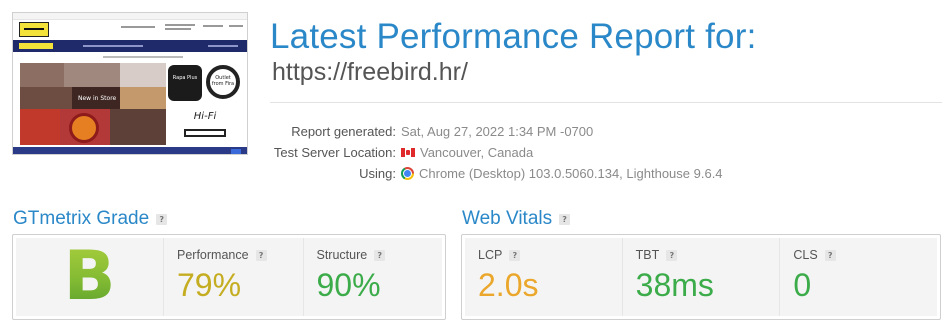 This screenshot has height=336, width=949. I want to click on web-vitals-heading: Web Vitals ?, so click(516, 219).